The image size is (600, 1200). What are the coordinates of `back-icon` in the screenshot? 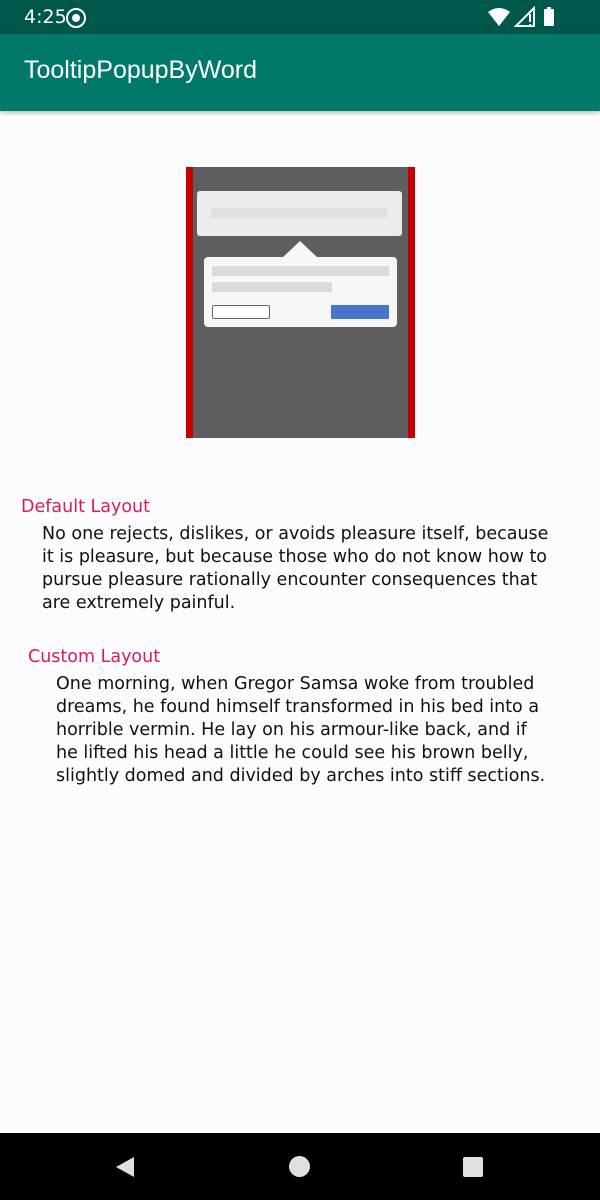 It's located at (125, 1167).